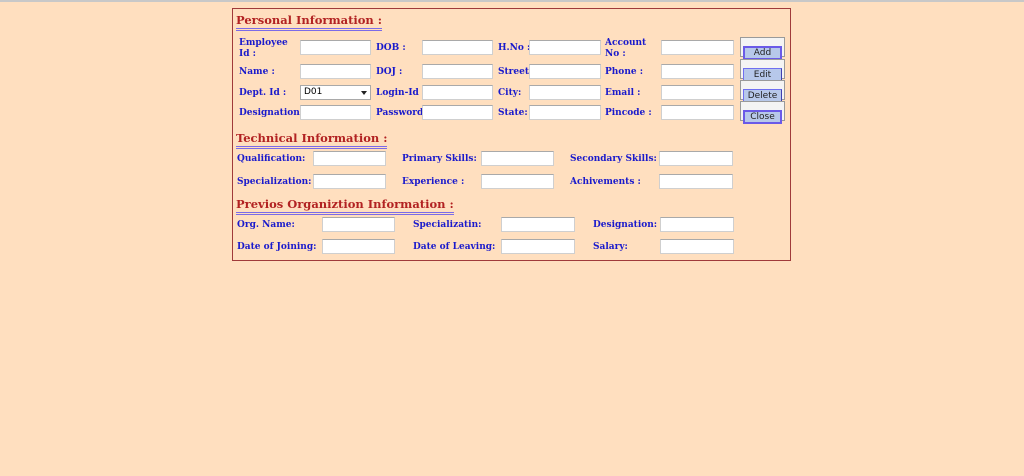 The width and height of the screenshot is (1024, 476). Describe the element at coordinates (358, 246) in the screenshot. I see `date-of-joining-input` at that location.